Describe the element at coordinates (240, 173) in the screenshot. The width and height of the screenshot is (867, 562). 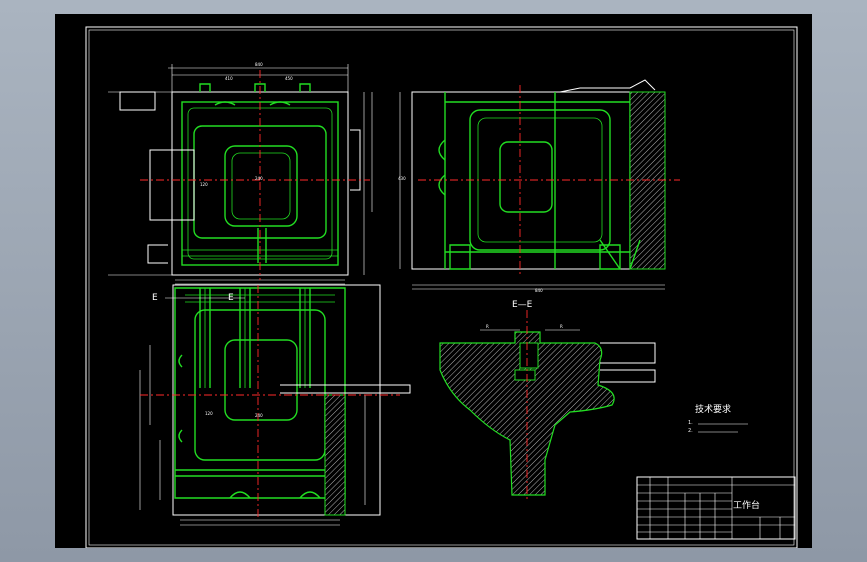
I see `top-left-view: 840 410 450 240 120` at that location.